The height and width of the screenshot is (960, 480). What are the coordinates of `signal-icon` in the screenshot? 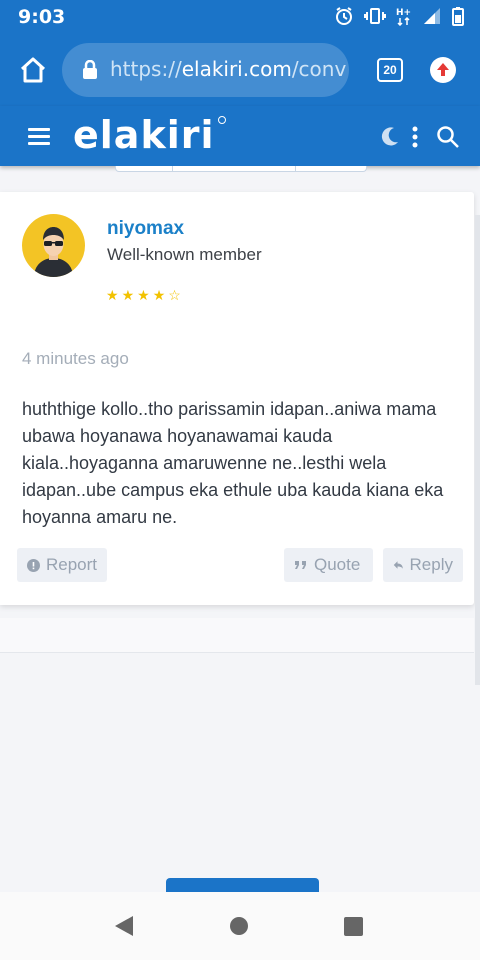 It's located at (432, 16).